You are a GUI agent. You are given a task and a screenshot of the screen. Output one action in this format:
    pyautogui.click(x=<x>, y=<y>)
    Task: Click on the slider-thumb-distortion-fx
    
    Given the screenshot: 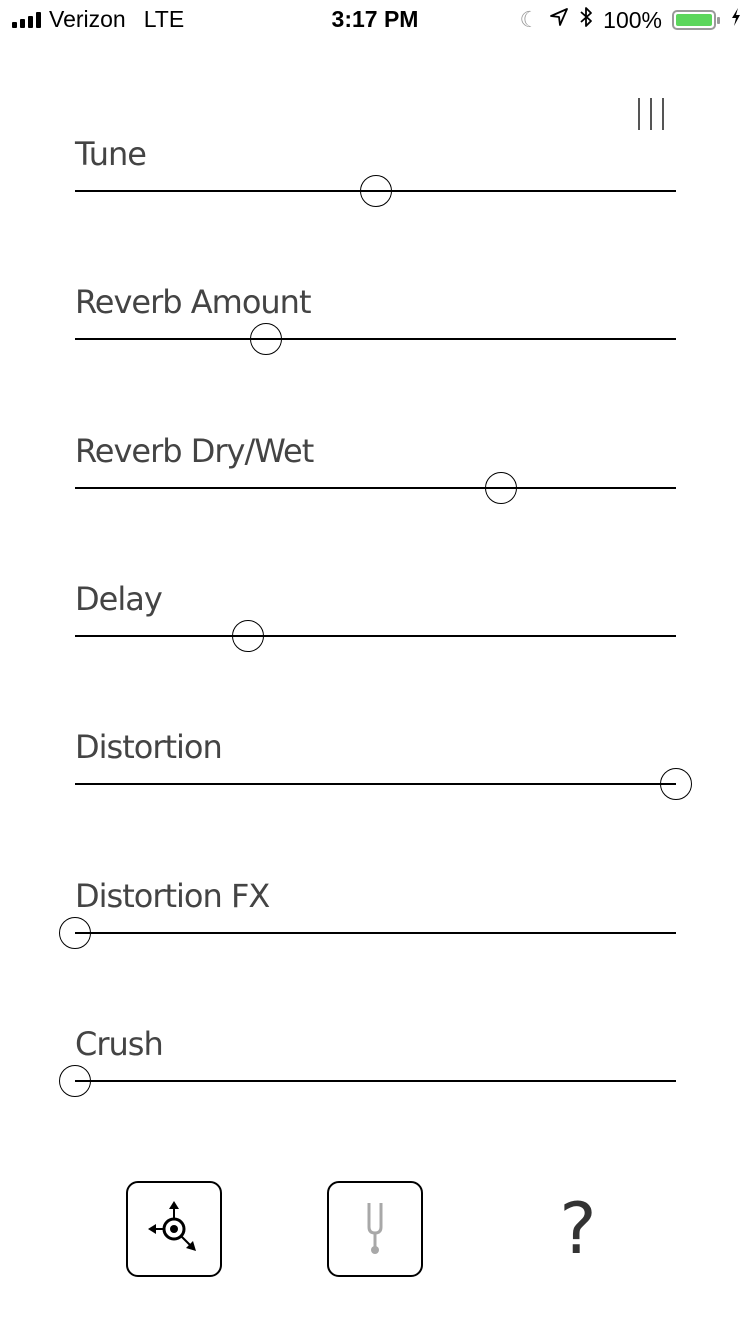 What is the action you would take?
    pyautogui.click(x=75, y=933)
    